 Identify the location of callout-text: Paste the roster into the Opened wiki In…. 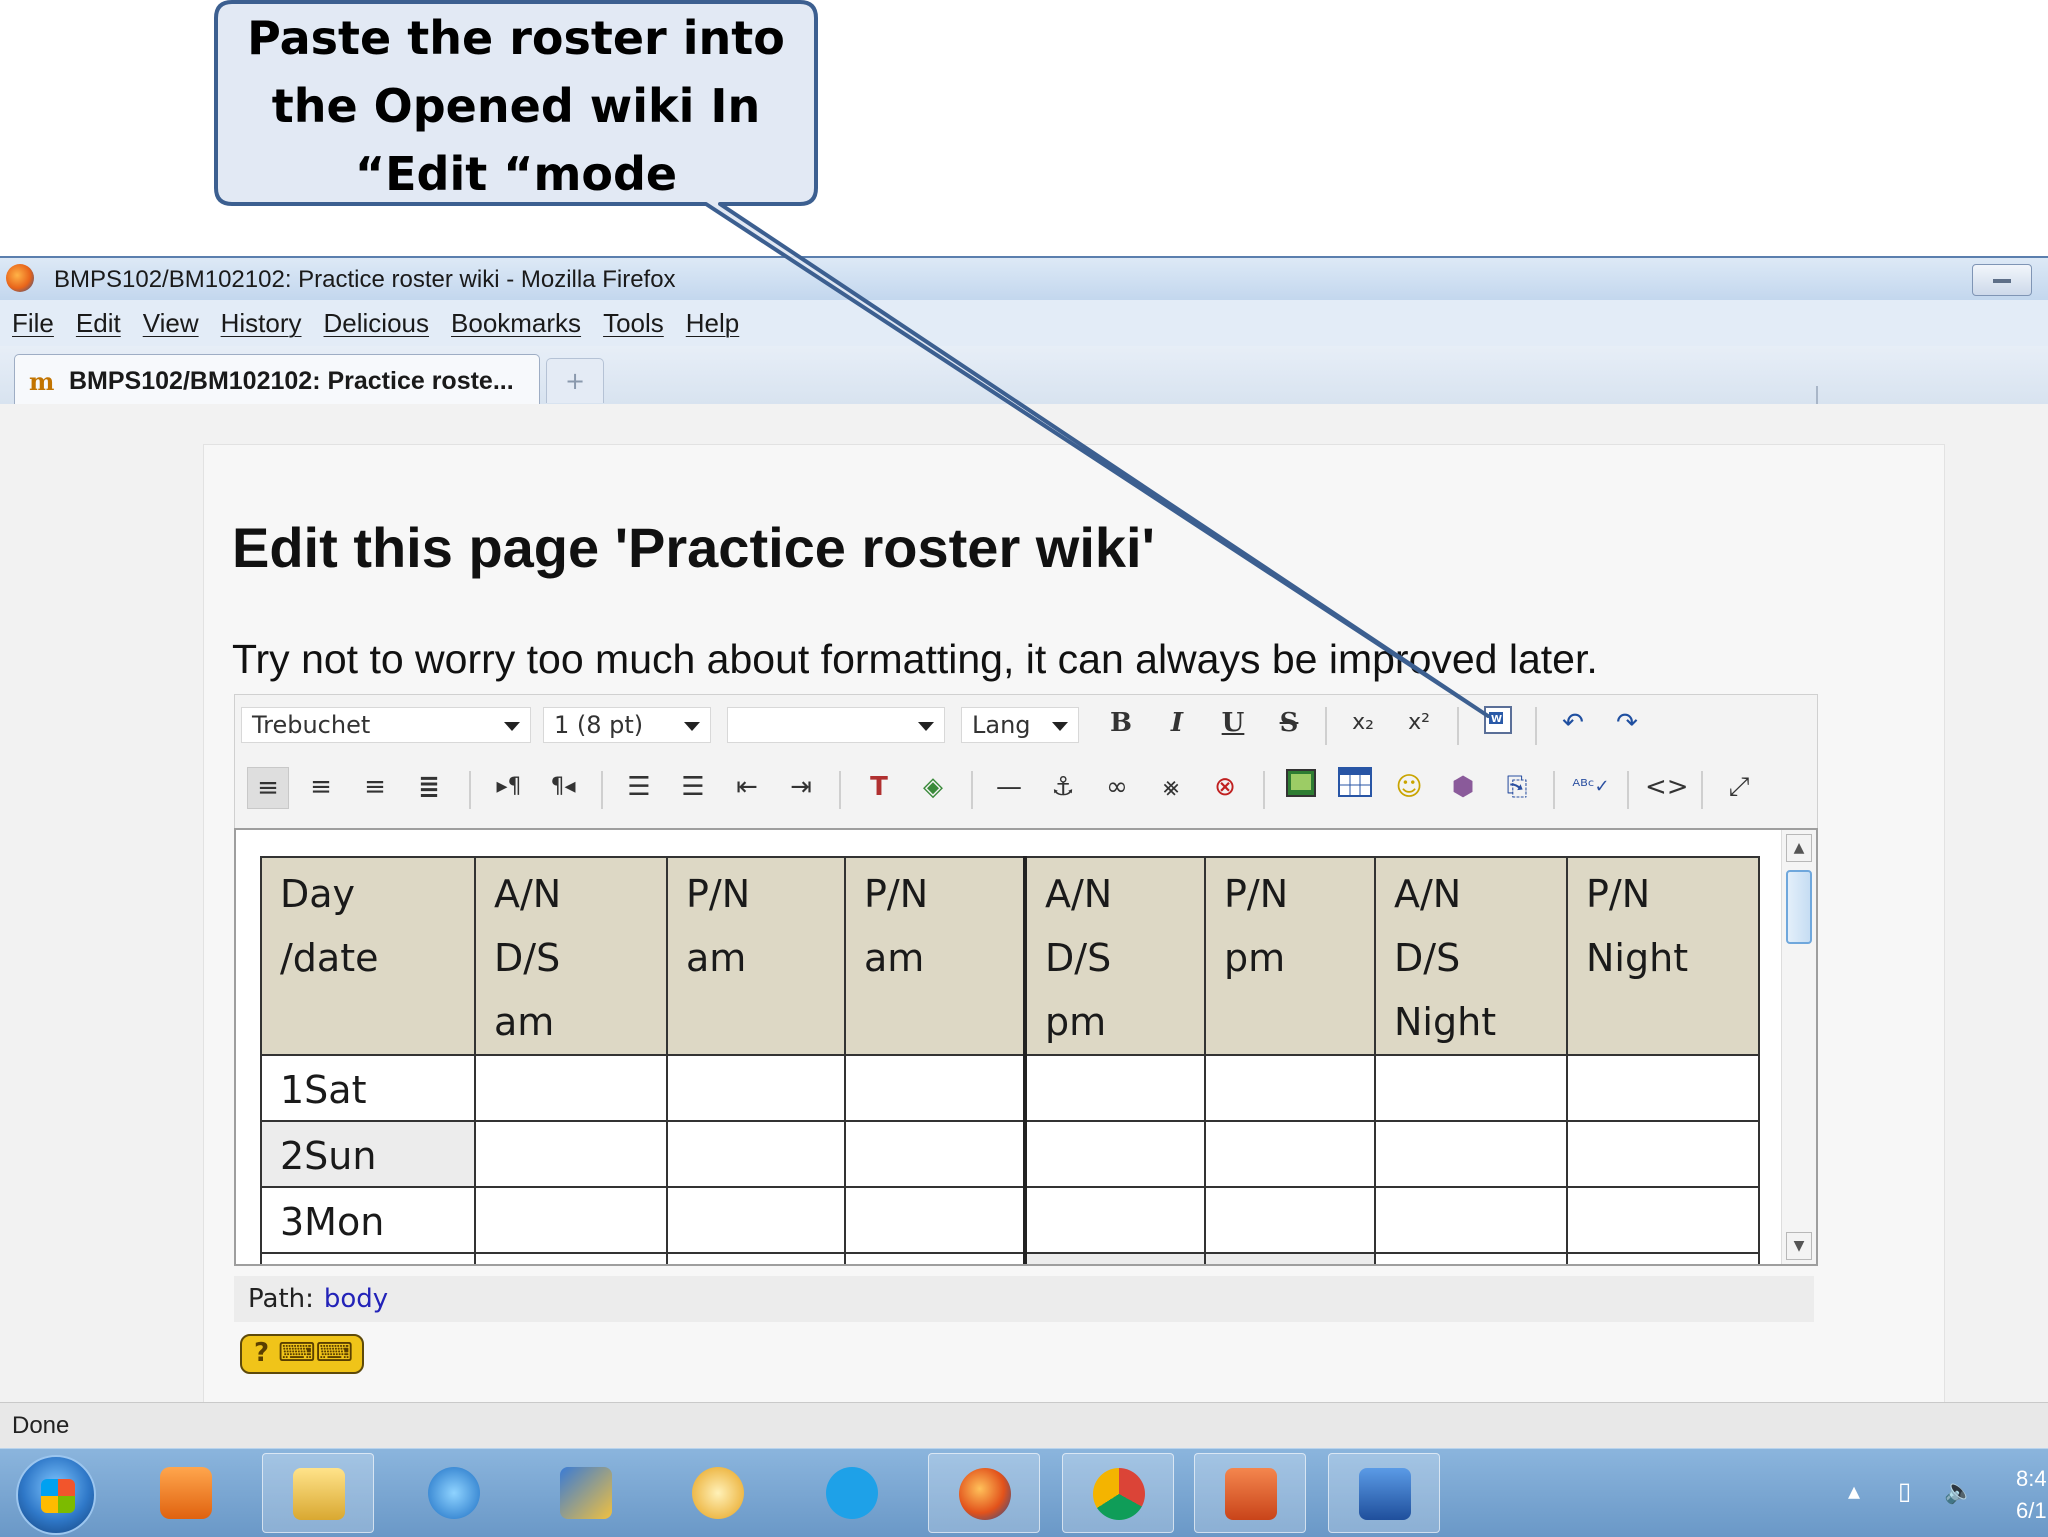
(516, 106).